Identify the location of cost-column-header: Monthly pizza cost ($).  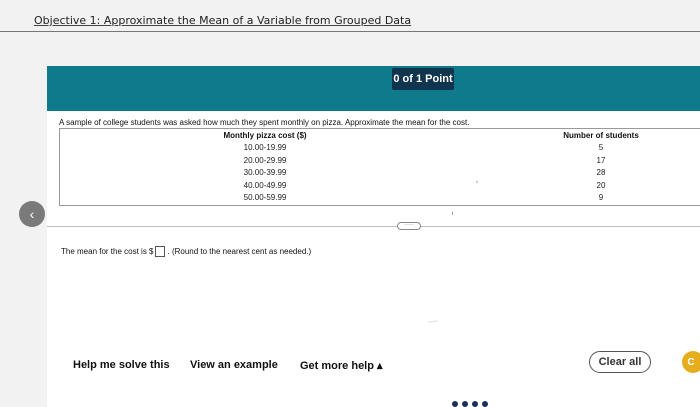
(265, 135).